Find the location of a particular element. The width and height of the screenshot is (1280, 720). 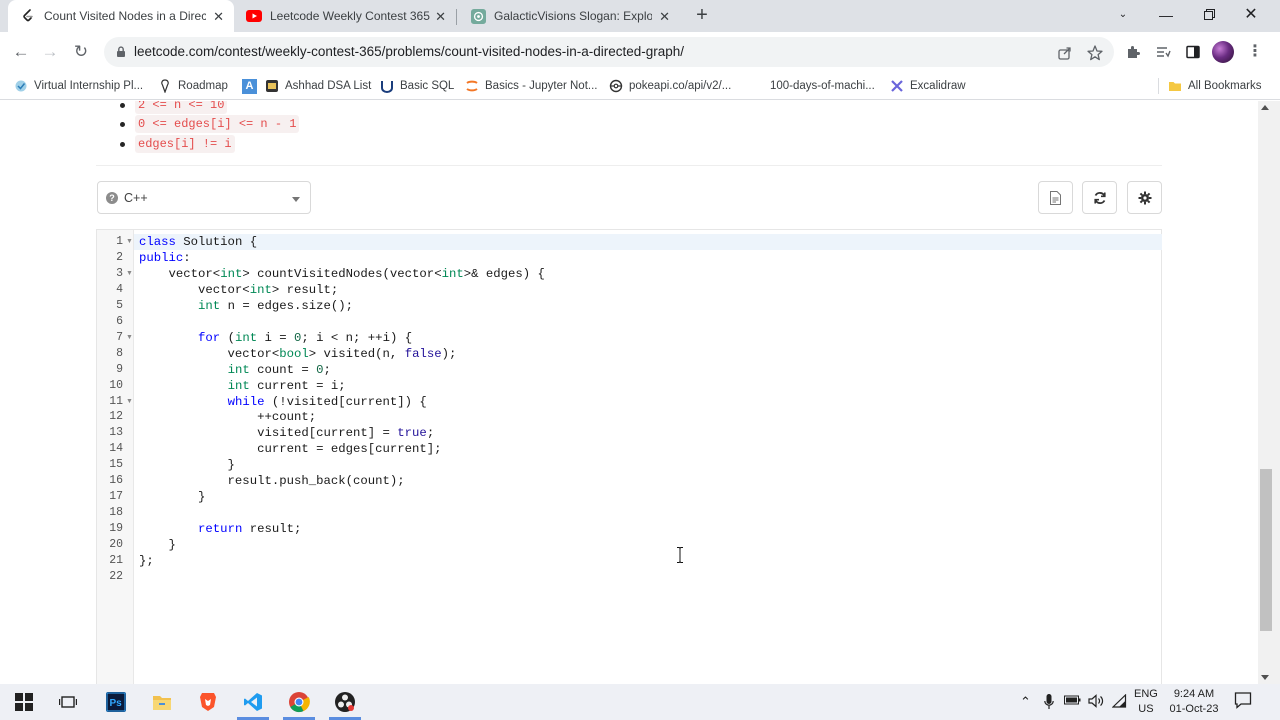

tab-count-visited-nodes: Count Visited Nodes in a Directe ✕ is located at coordinates (121, 16).